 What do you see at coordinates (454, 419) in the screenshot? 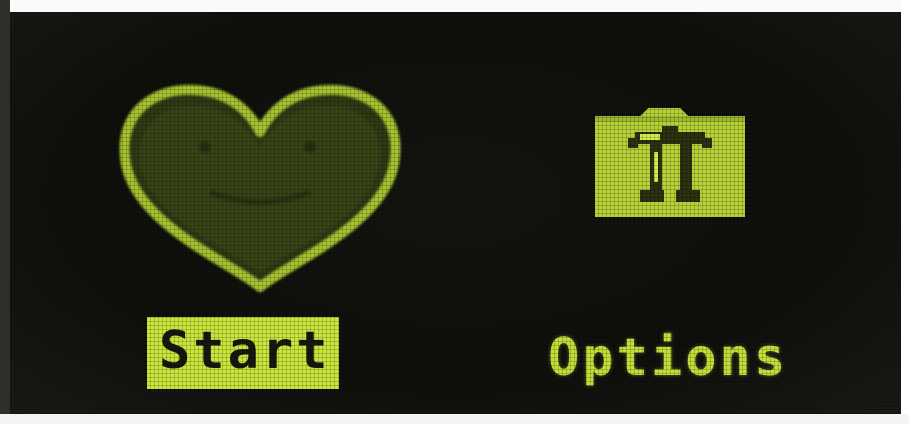
I see `bezel-bottom` at bounding box center [454, 419].